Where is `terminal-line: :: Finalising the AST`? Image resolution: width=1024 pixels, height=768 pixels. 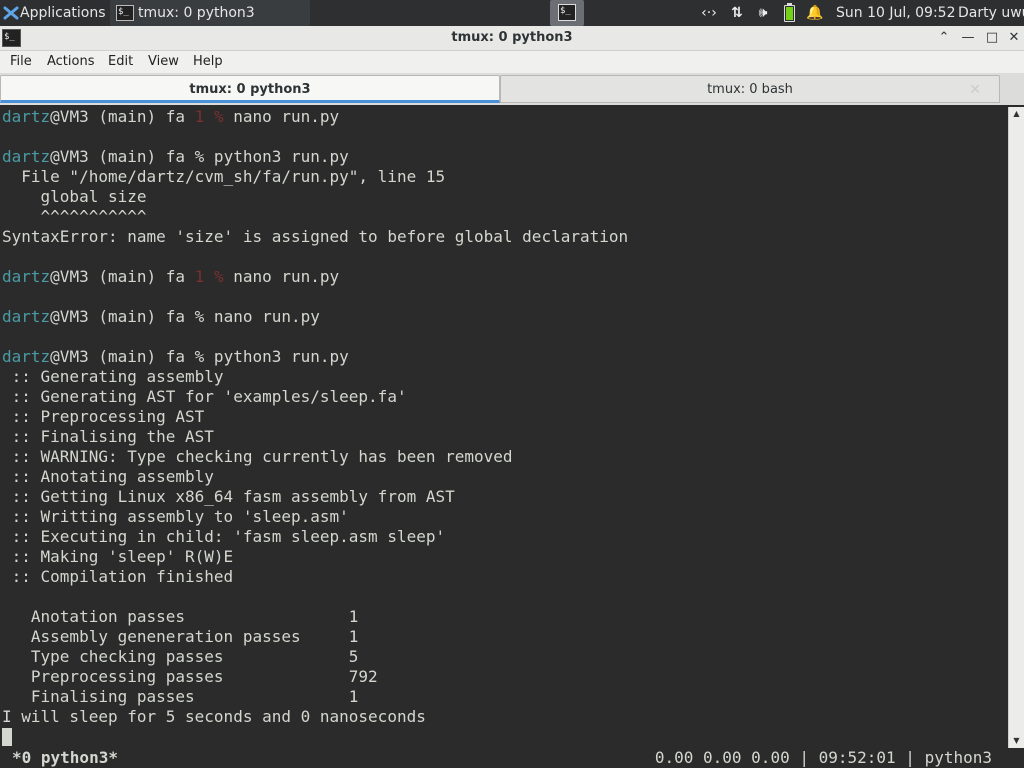 terminal-line: :: Finalising the AST is located at coordinates (108, 437).